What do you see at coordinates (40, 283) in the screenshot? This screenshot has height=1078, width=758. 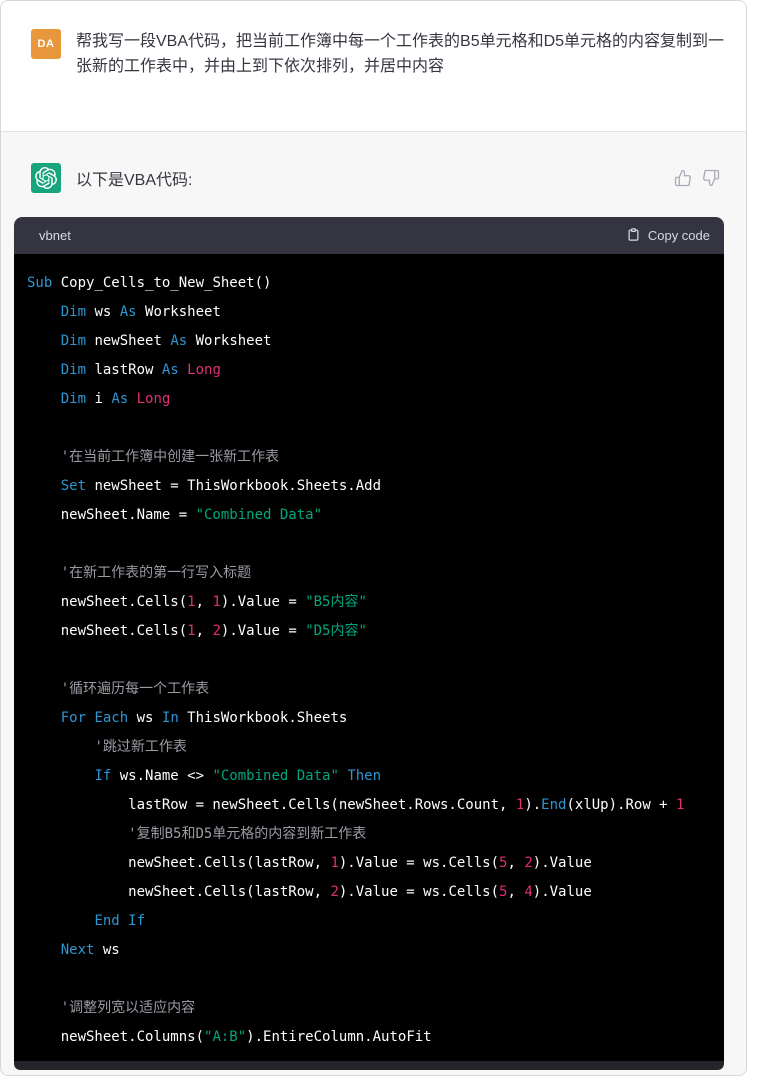 I see `code-token: Sub` at bounding box center [40, 283].